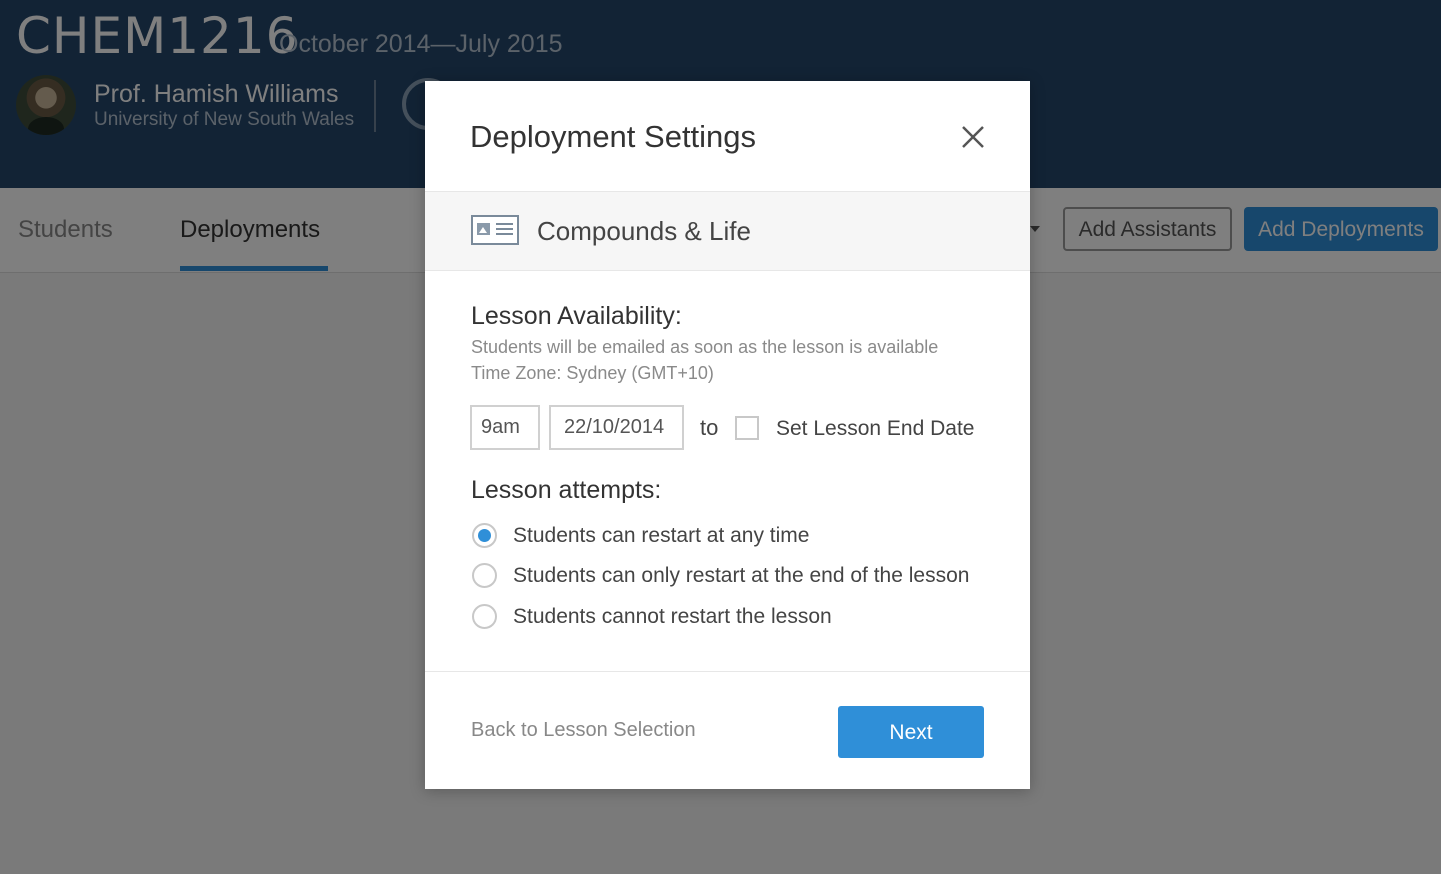 This screenshot has height=874, width=1441. I want to click on next-button: Next, so click(911, 732).